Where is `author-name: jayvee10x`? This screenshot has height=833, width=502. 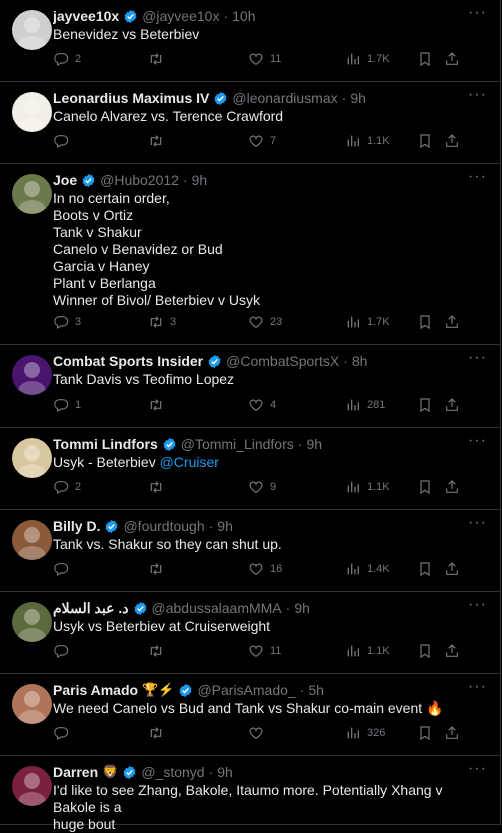
author-name: jayvee10x is located at coordinates (86, 16).